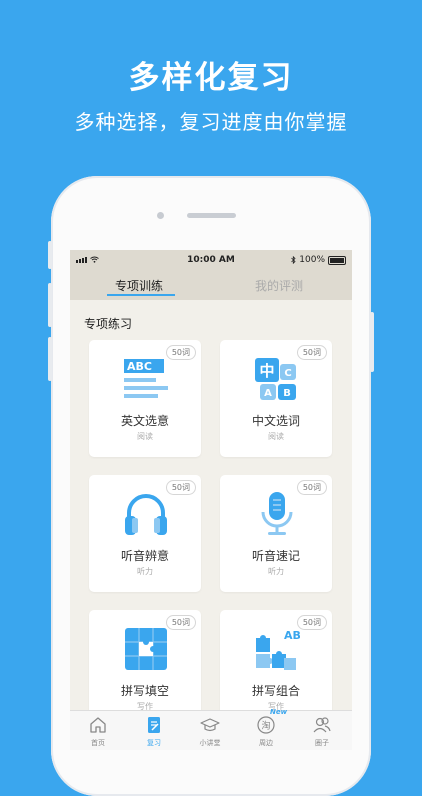  I want to click on phone-volume-down, so click(50, 359).